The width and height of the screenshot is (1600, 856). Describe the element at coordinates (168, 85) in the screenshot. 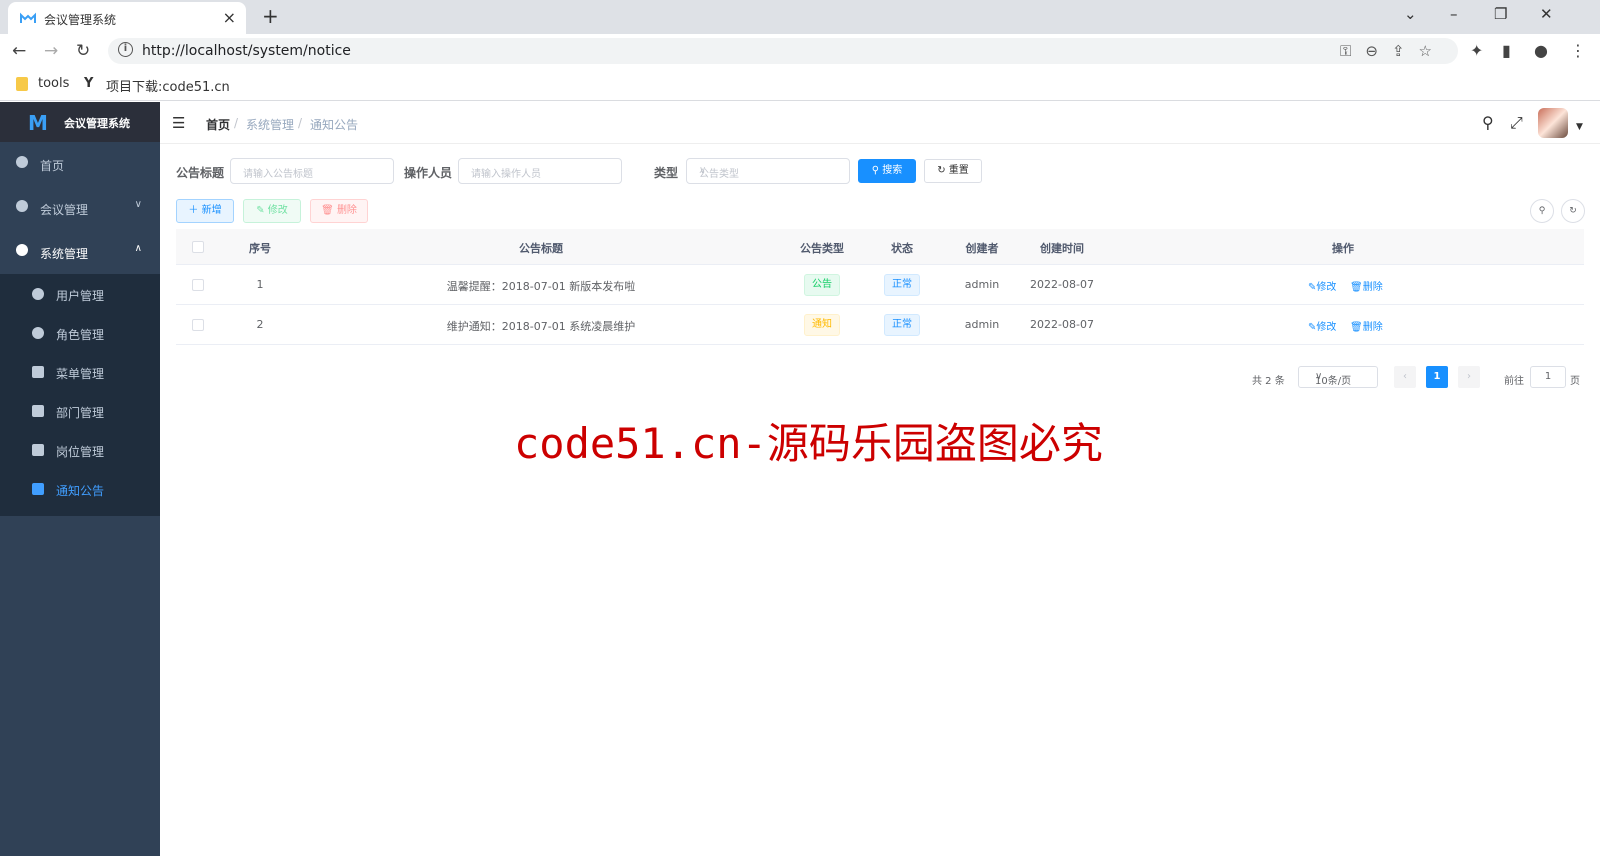

I see `bookmark-code51: 项目下载:code51.cn` at that location.